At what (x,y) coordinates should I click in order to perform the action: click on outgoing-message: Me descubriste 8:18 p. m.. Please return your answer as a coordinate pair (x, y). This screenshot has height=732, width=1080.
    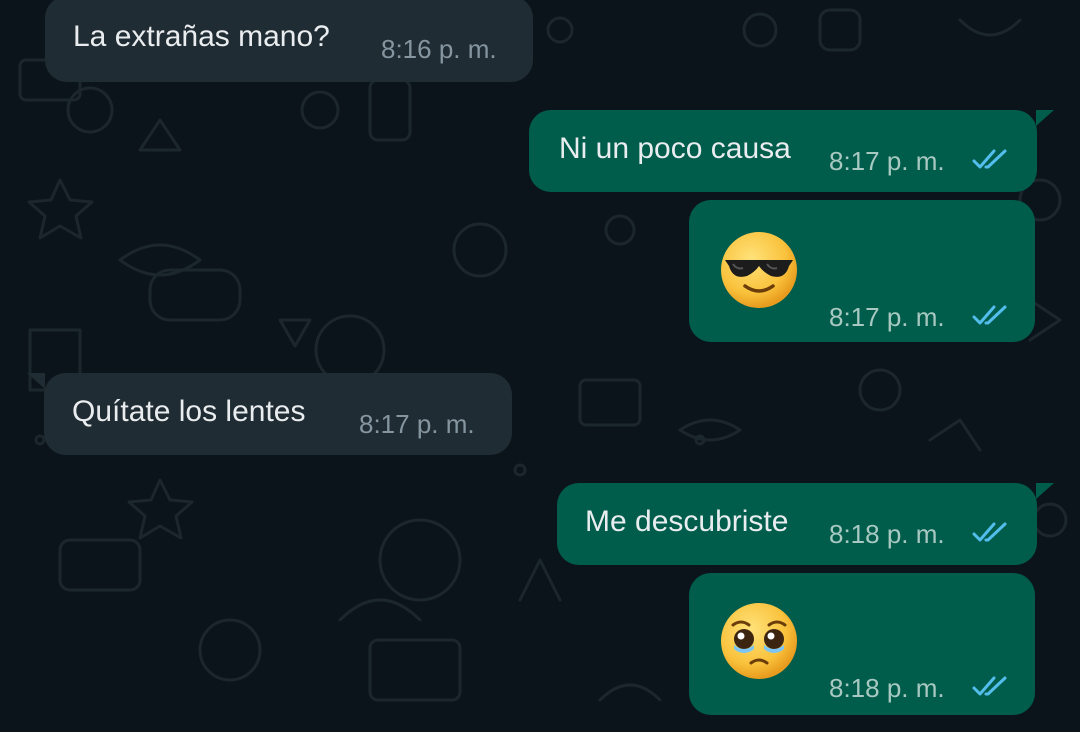
    Looking at the image, I should click on (797, 524).